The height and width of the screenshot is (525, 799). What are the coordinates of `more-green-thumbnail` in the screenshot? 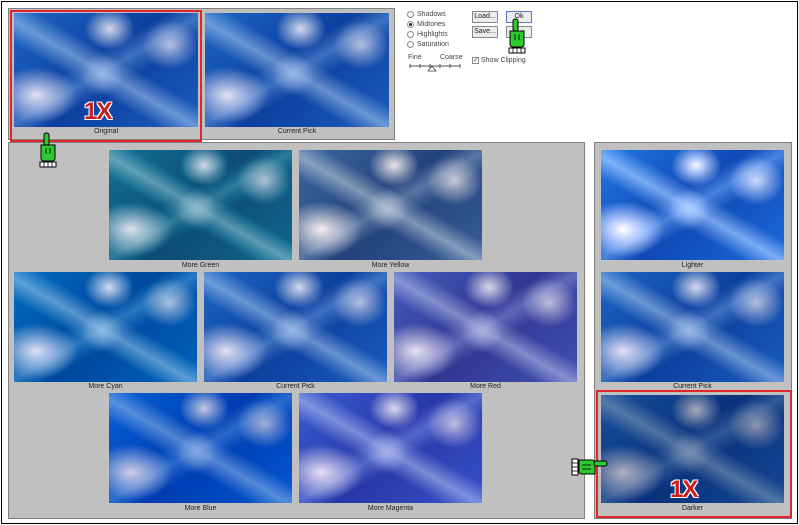 It's located at (200, 205).